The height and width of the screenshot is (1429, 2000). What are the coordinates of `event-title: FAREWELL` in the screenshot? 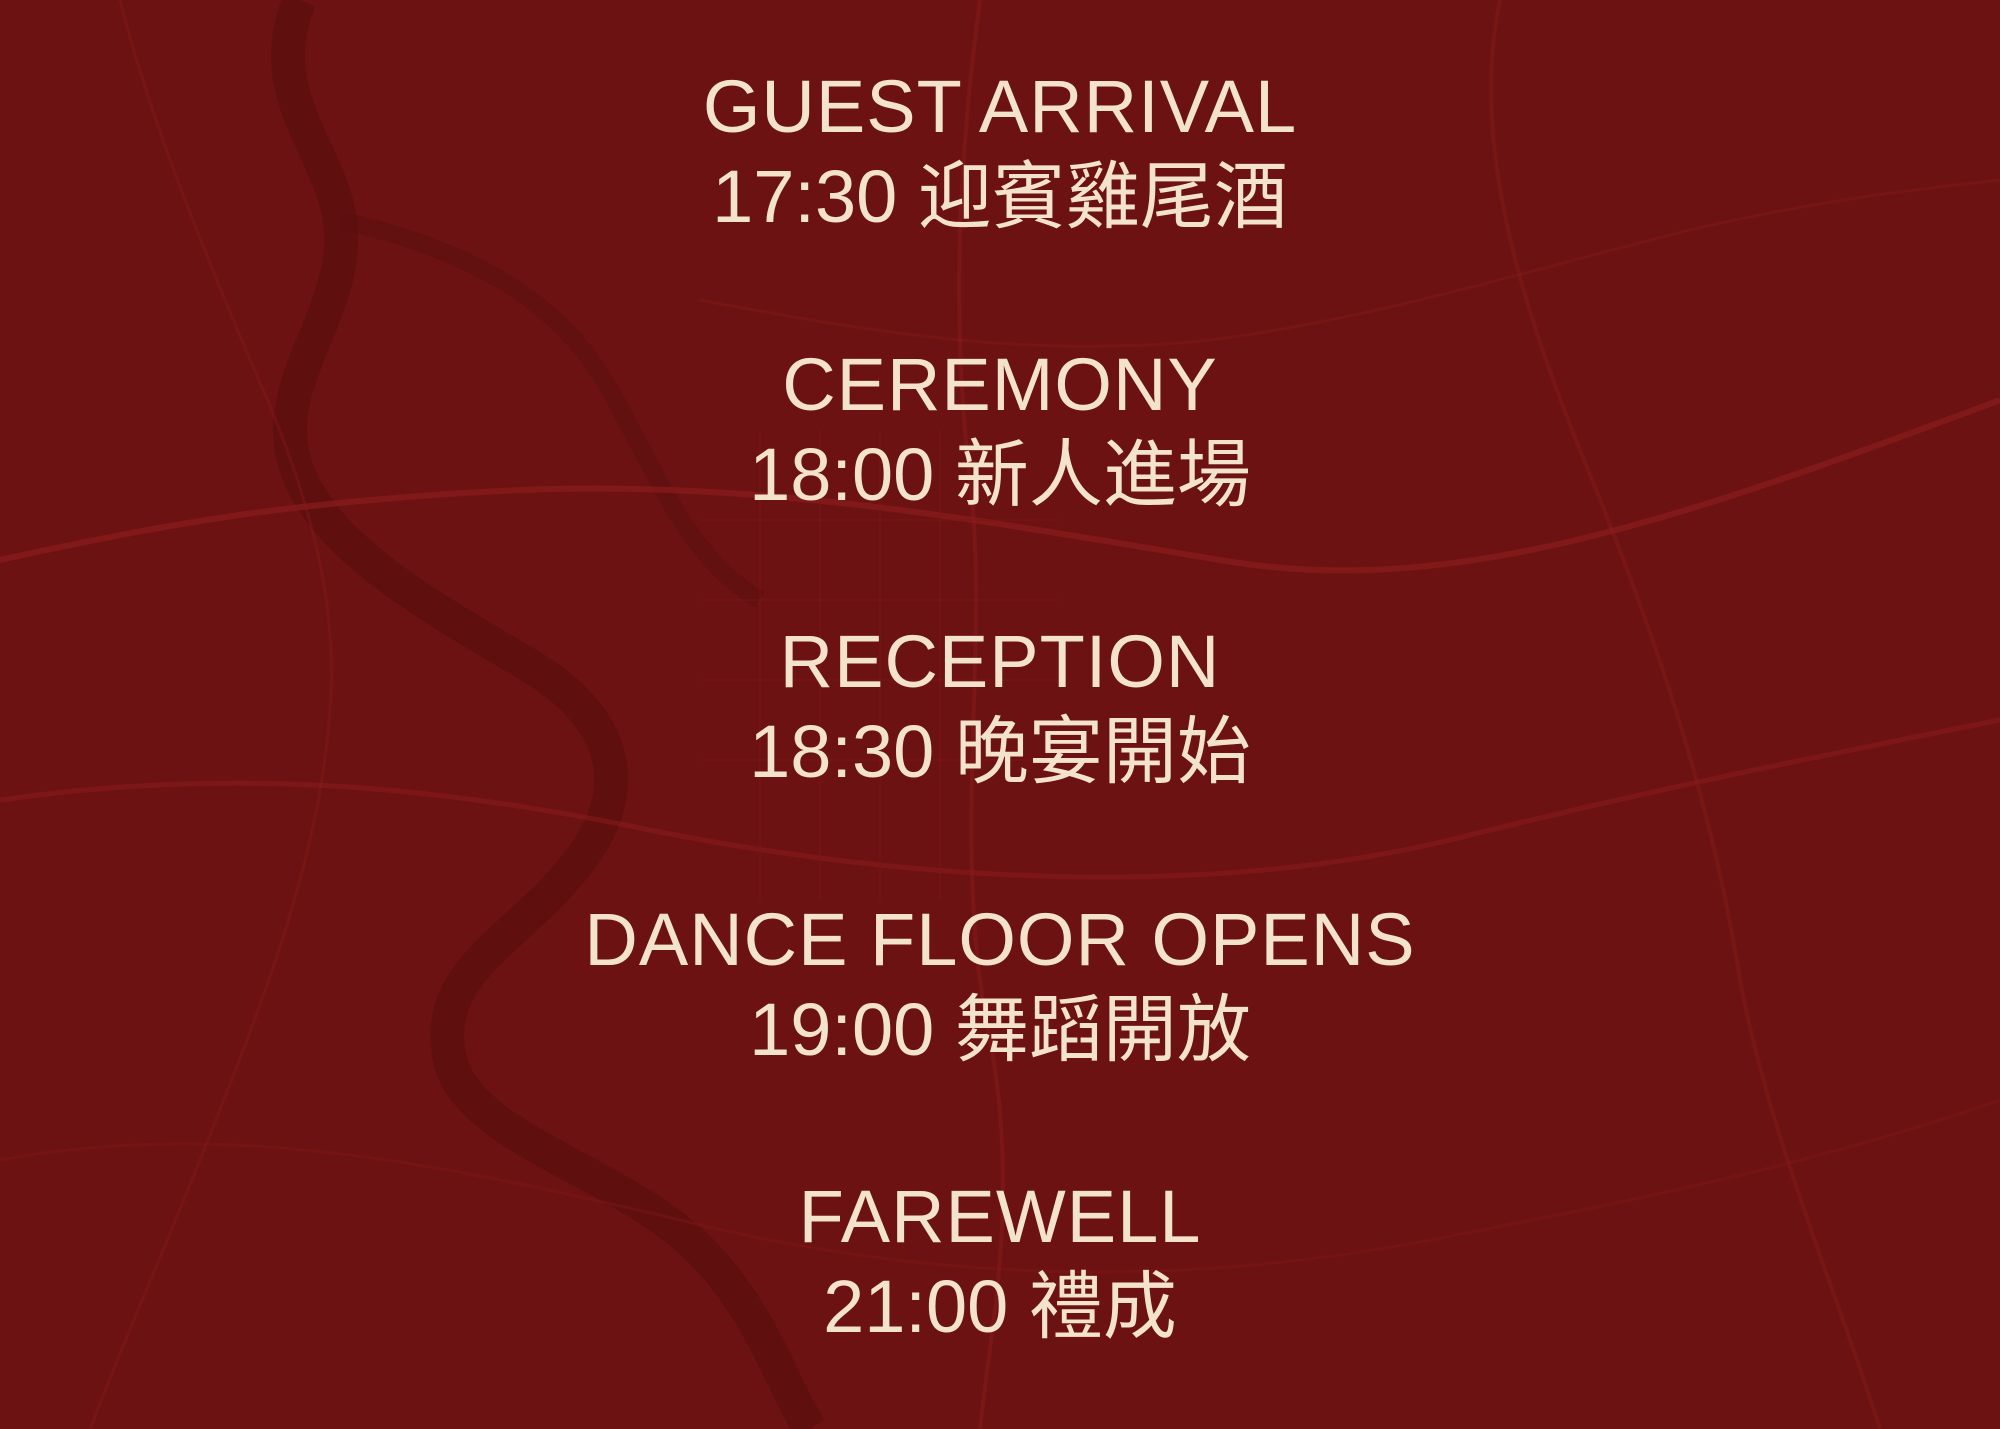 It's located at (1000, 1216).